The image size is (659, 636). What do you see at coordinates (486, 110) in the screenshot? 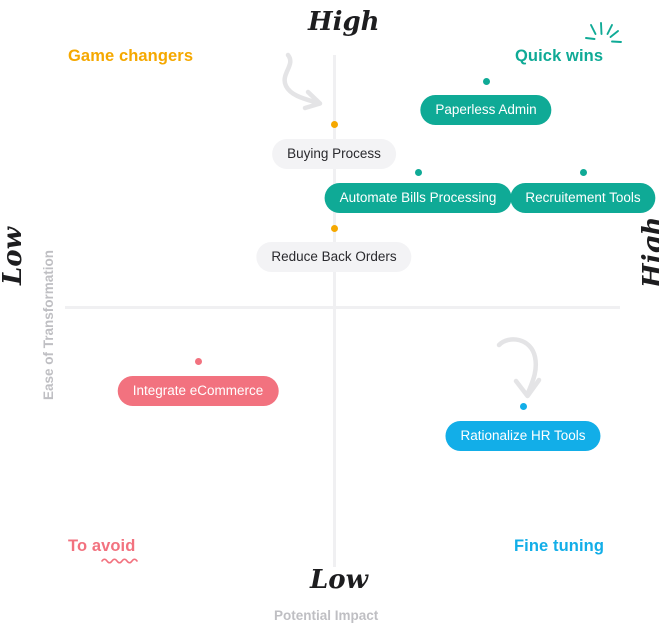
I see `data-point-label-paperless-admin: Paperless Admin` at bounding box center [486, 110].